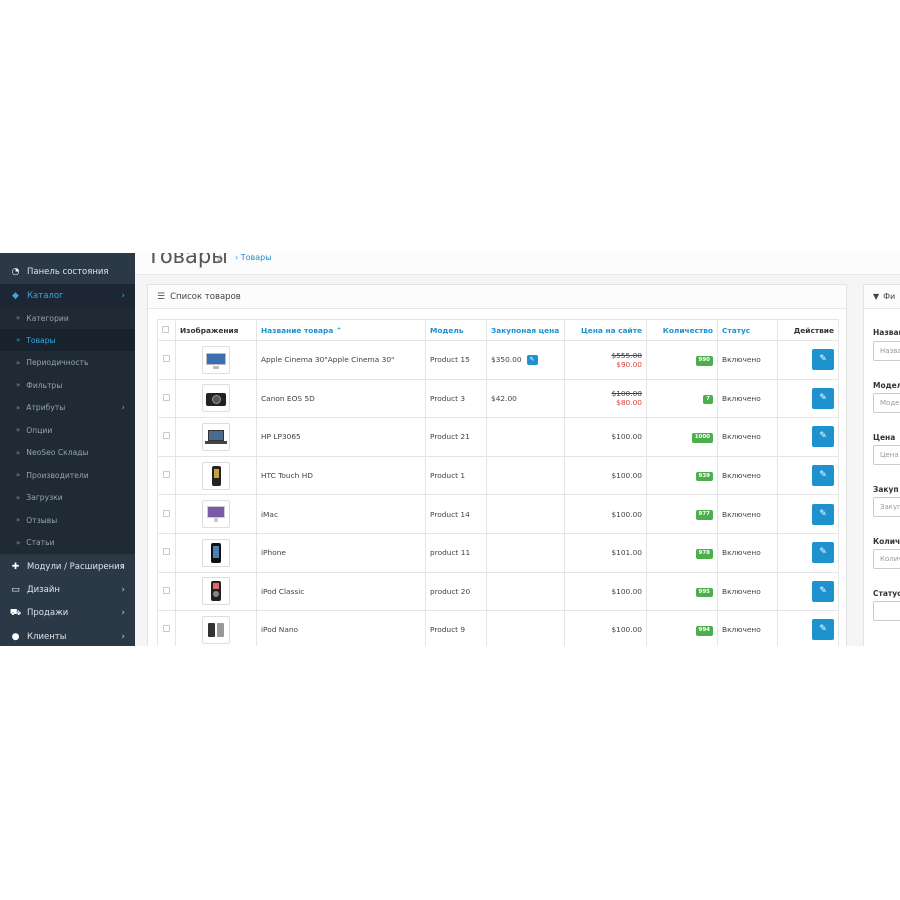 This screenshot has width=900, height=900. I want to click on row-checkbox-cell, so click(166, 514).